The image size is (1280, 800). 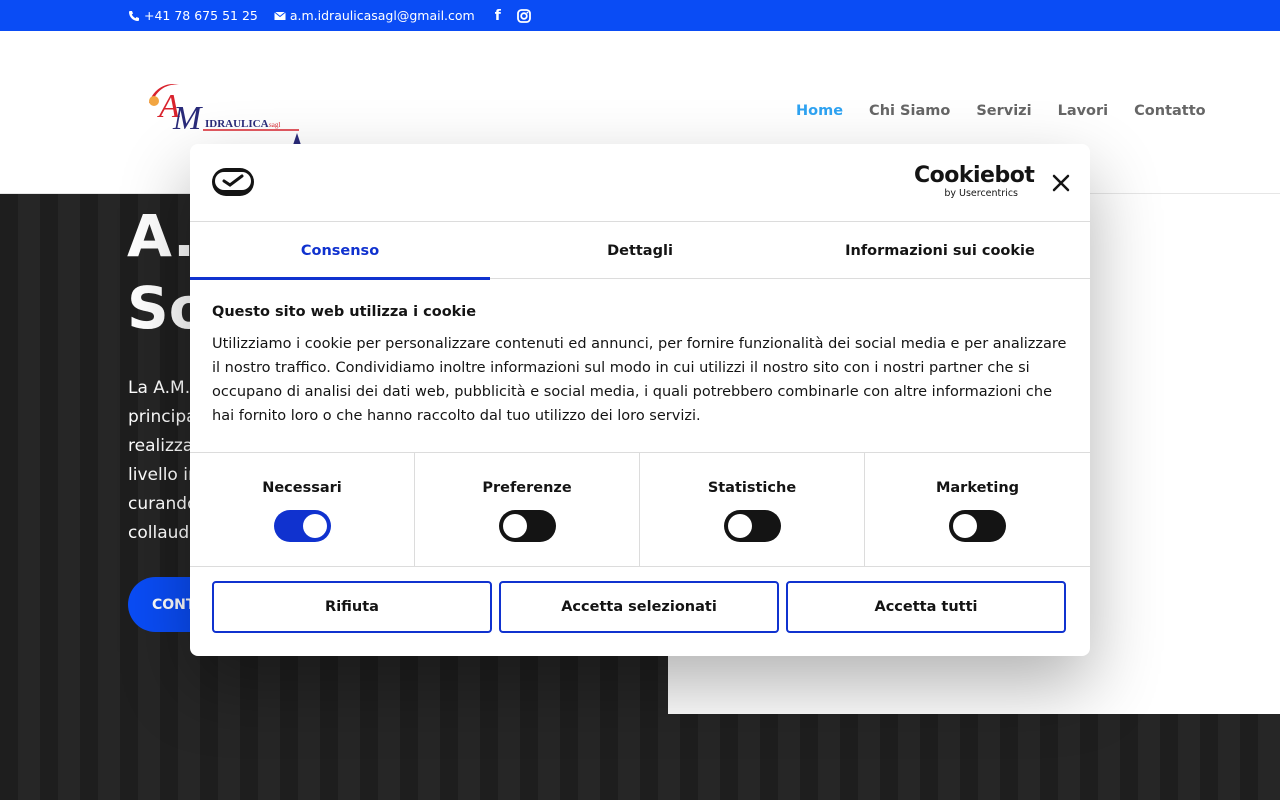 I want to click on accept-selected-button: Accetta selezionati, so click(x=639, y=607).